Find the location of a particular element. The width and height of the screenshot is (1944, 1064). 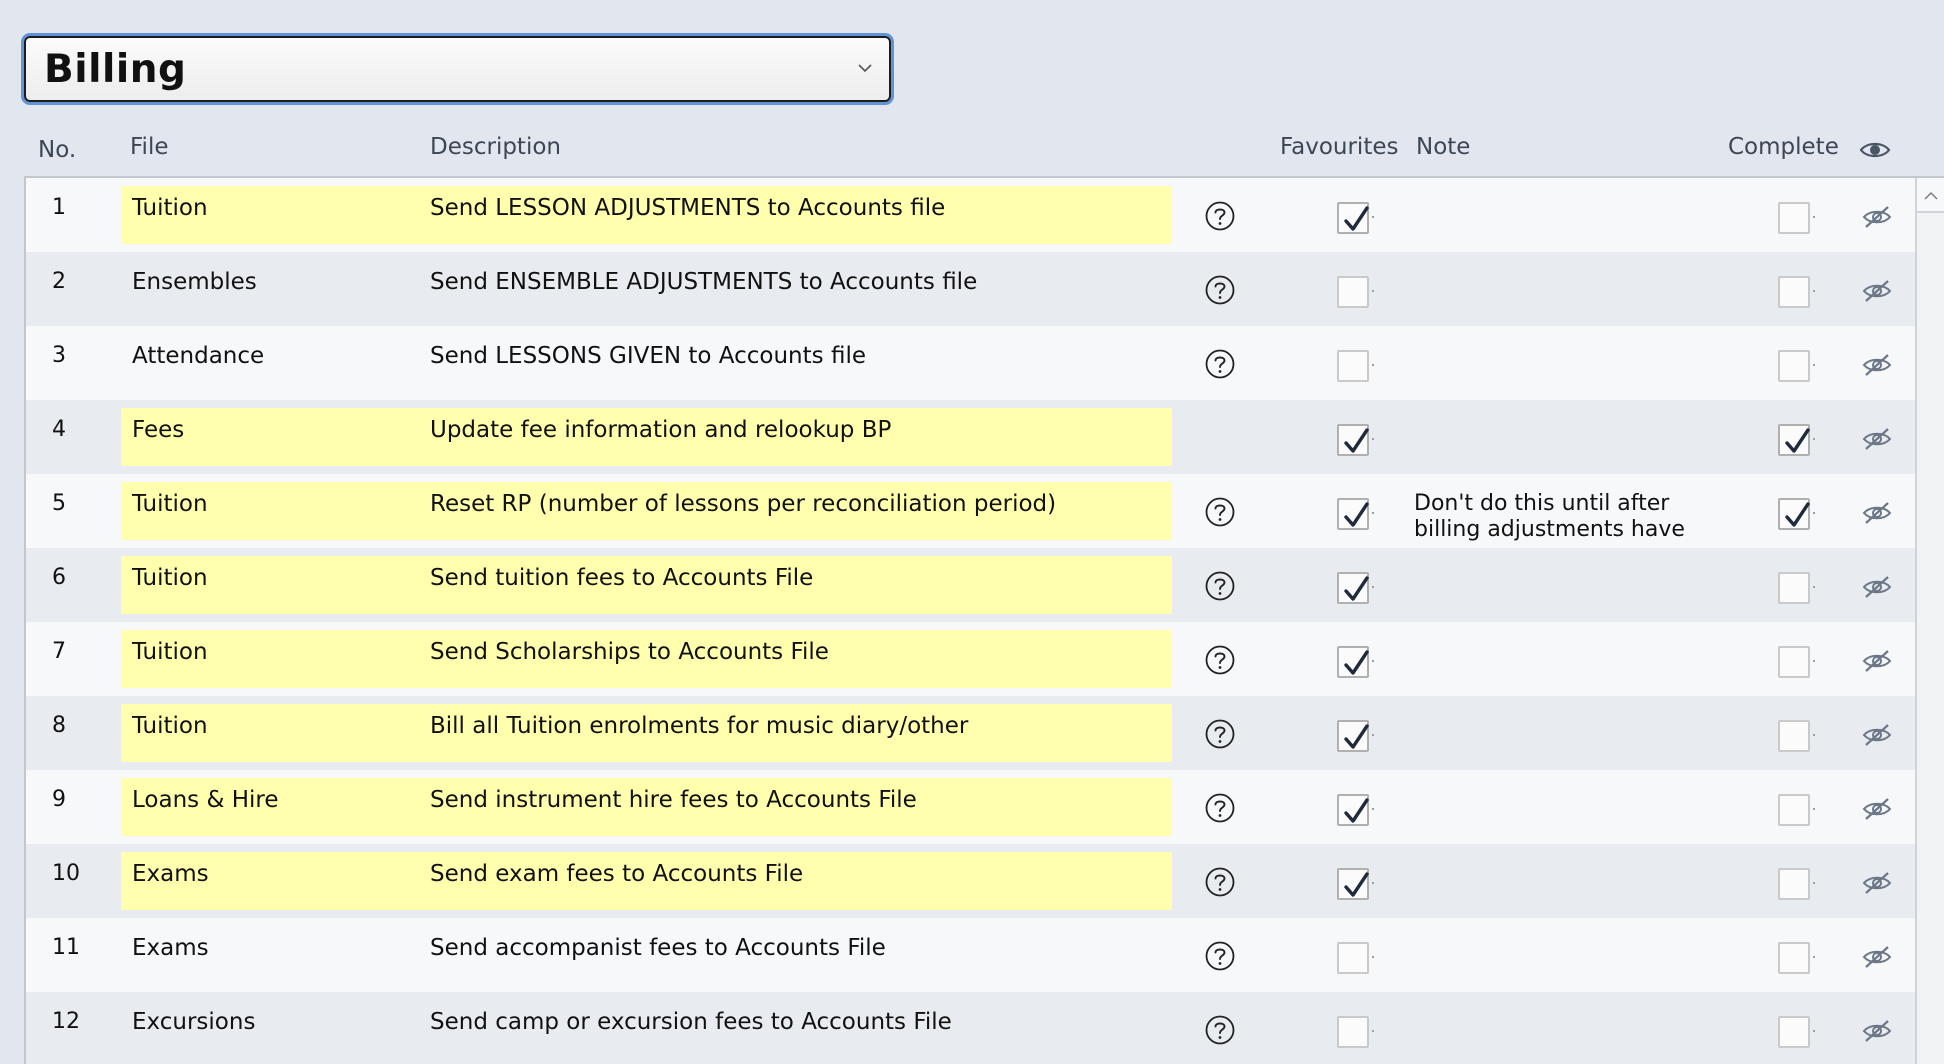

checkmark-icon is located at coordinates (1797, 514).